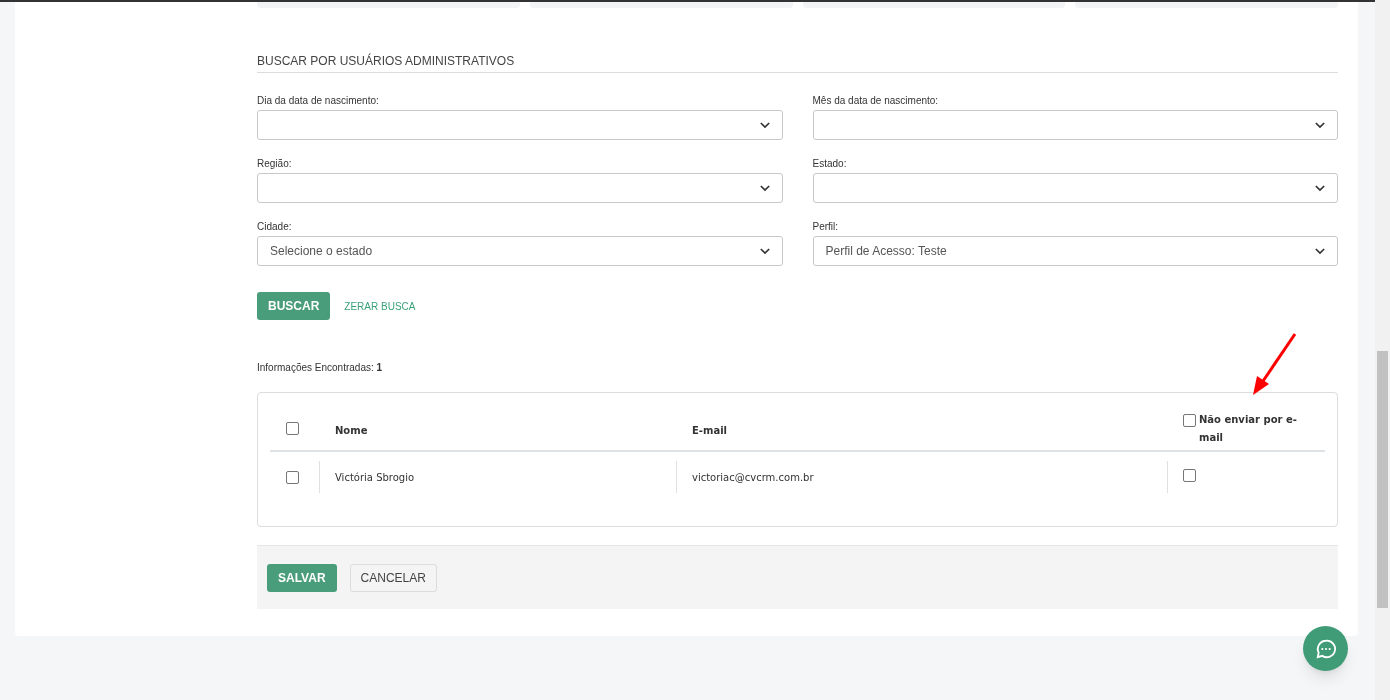 Image resolution: width=1390 pixels, height=700 pixels. Describe the element at coordinates (386, 61) in the screenshot. I see `section-title: BUSCAR POR USUÁRIOS ADMINISTRATIVOS` at that location.